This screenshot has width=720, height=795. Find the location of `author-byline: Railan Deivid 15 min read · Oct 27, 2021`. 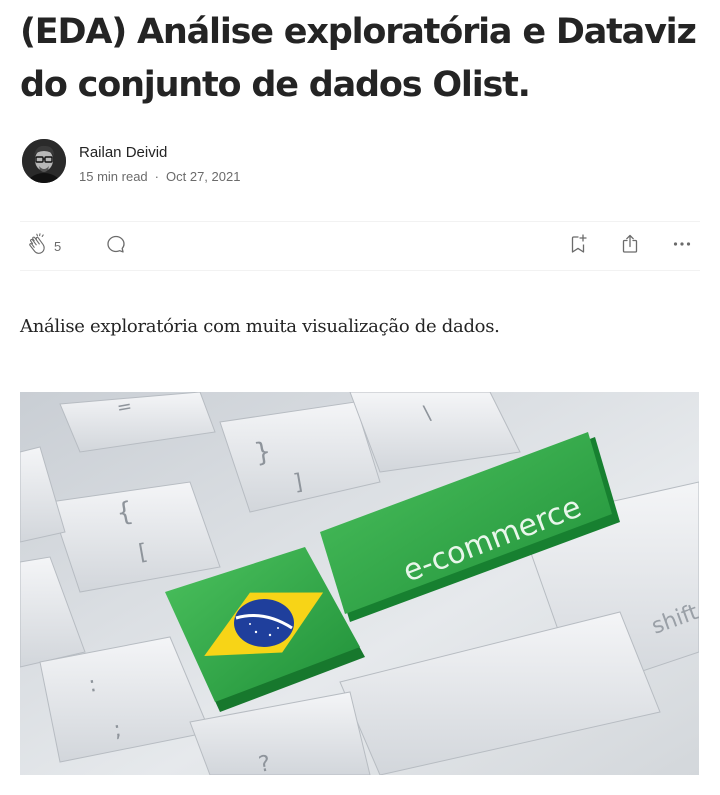

author-byline: Railan Deivid 15 min read · Oct 27, 2021 is located at coordinates (220, 161).